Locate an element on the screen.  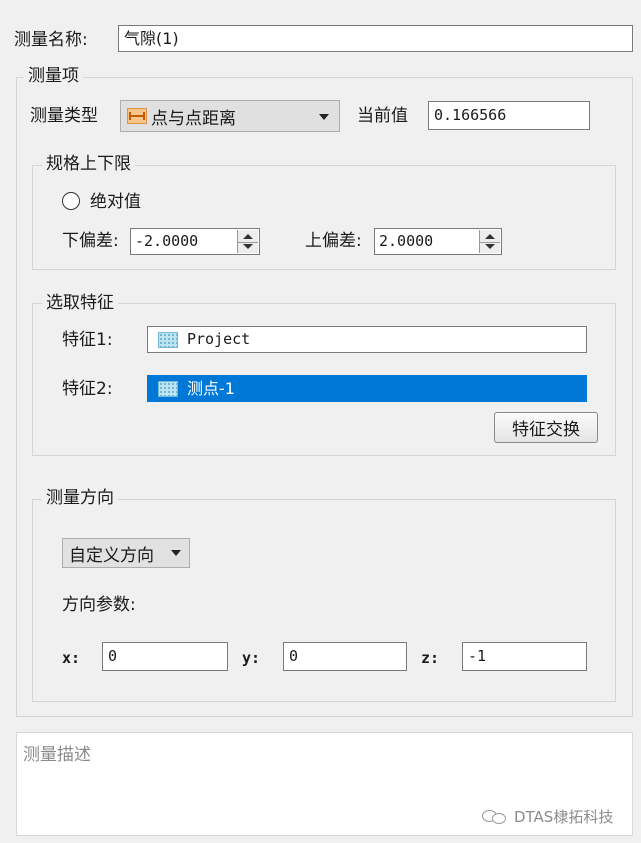
tolerance-group is located at coordinates (324, 217).